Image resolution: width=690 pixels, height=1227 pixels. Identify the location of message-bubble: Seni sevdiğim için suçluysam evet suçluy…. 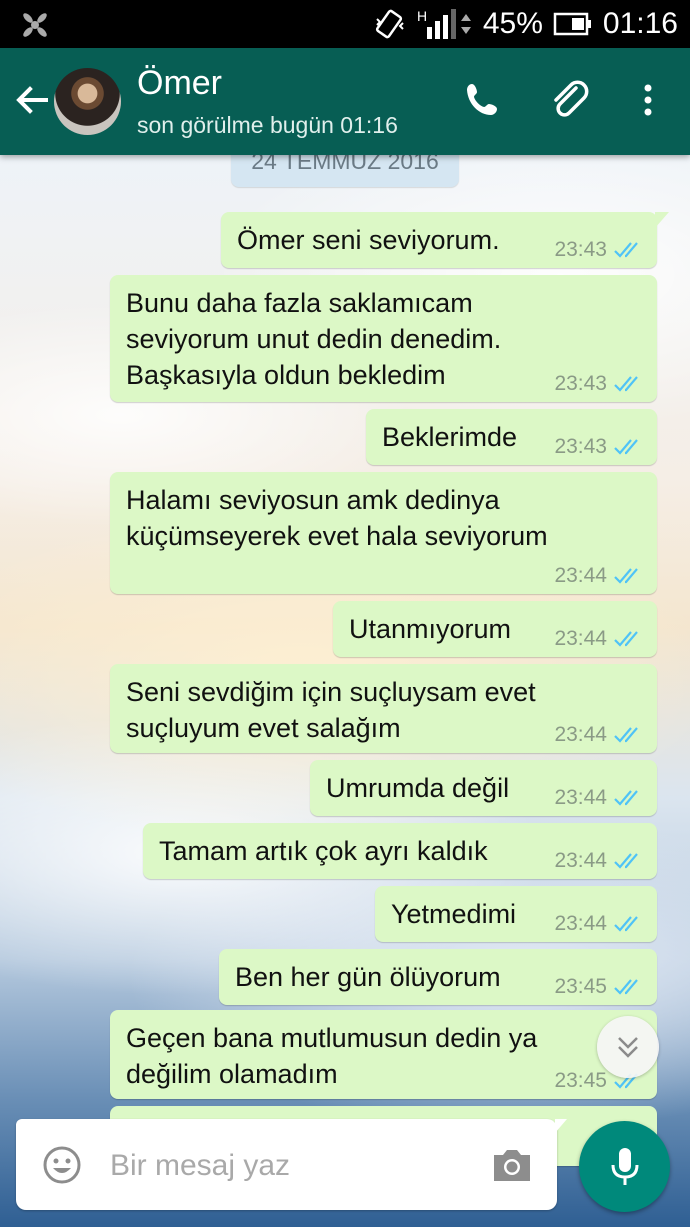
(383, 708).